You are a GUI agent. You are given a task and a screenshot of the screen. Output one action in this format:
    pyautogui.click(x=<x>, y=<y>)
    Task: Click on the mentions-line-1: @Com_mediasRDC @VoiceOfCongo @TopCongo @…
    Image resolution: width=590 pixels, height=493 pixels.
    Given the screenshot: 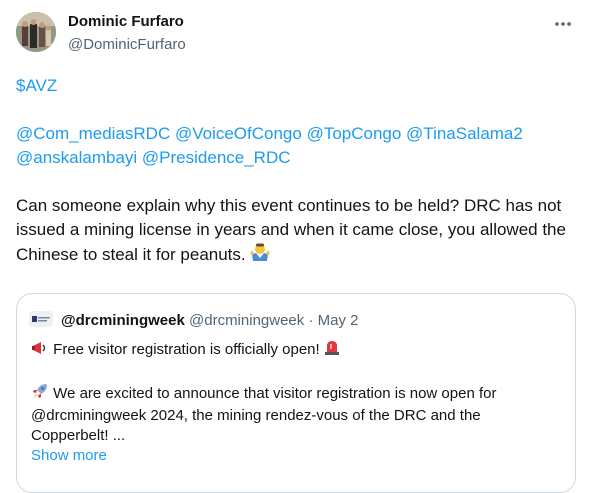 What is the action you would take?
    pyautogui.click(x=296, y=134)
    